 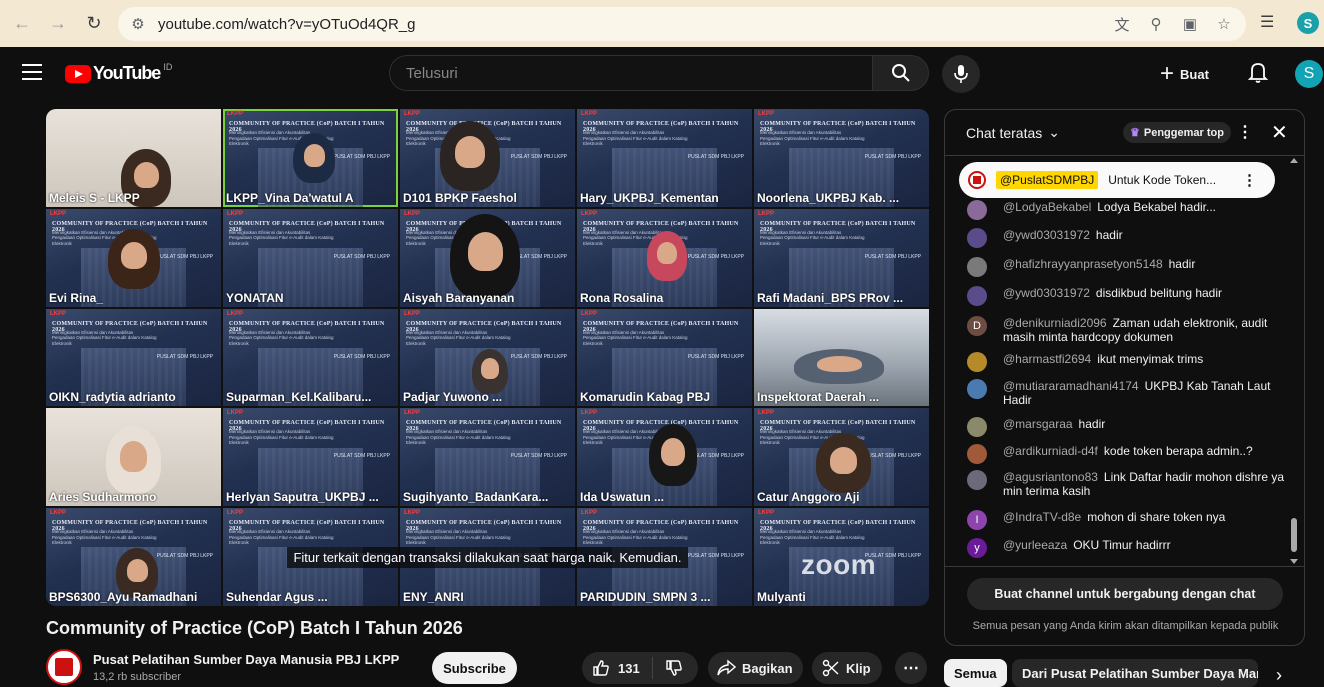 I want to click on bookmark-star-icon: ☆, so click(x=1224, y=24).